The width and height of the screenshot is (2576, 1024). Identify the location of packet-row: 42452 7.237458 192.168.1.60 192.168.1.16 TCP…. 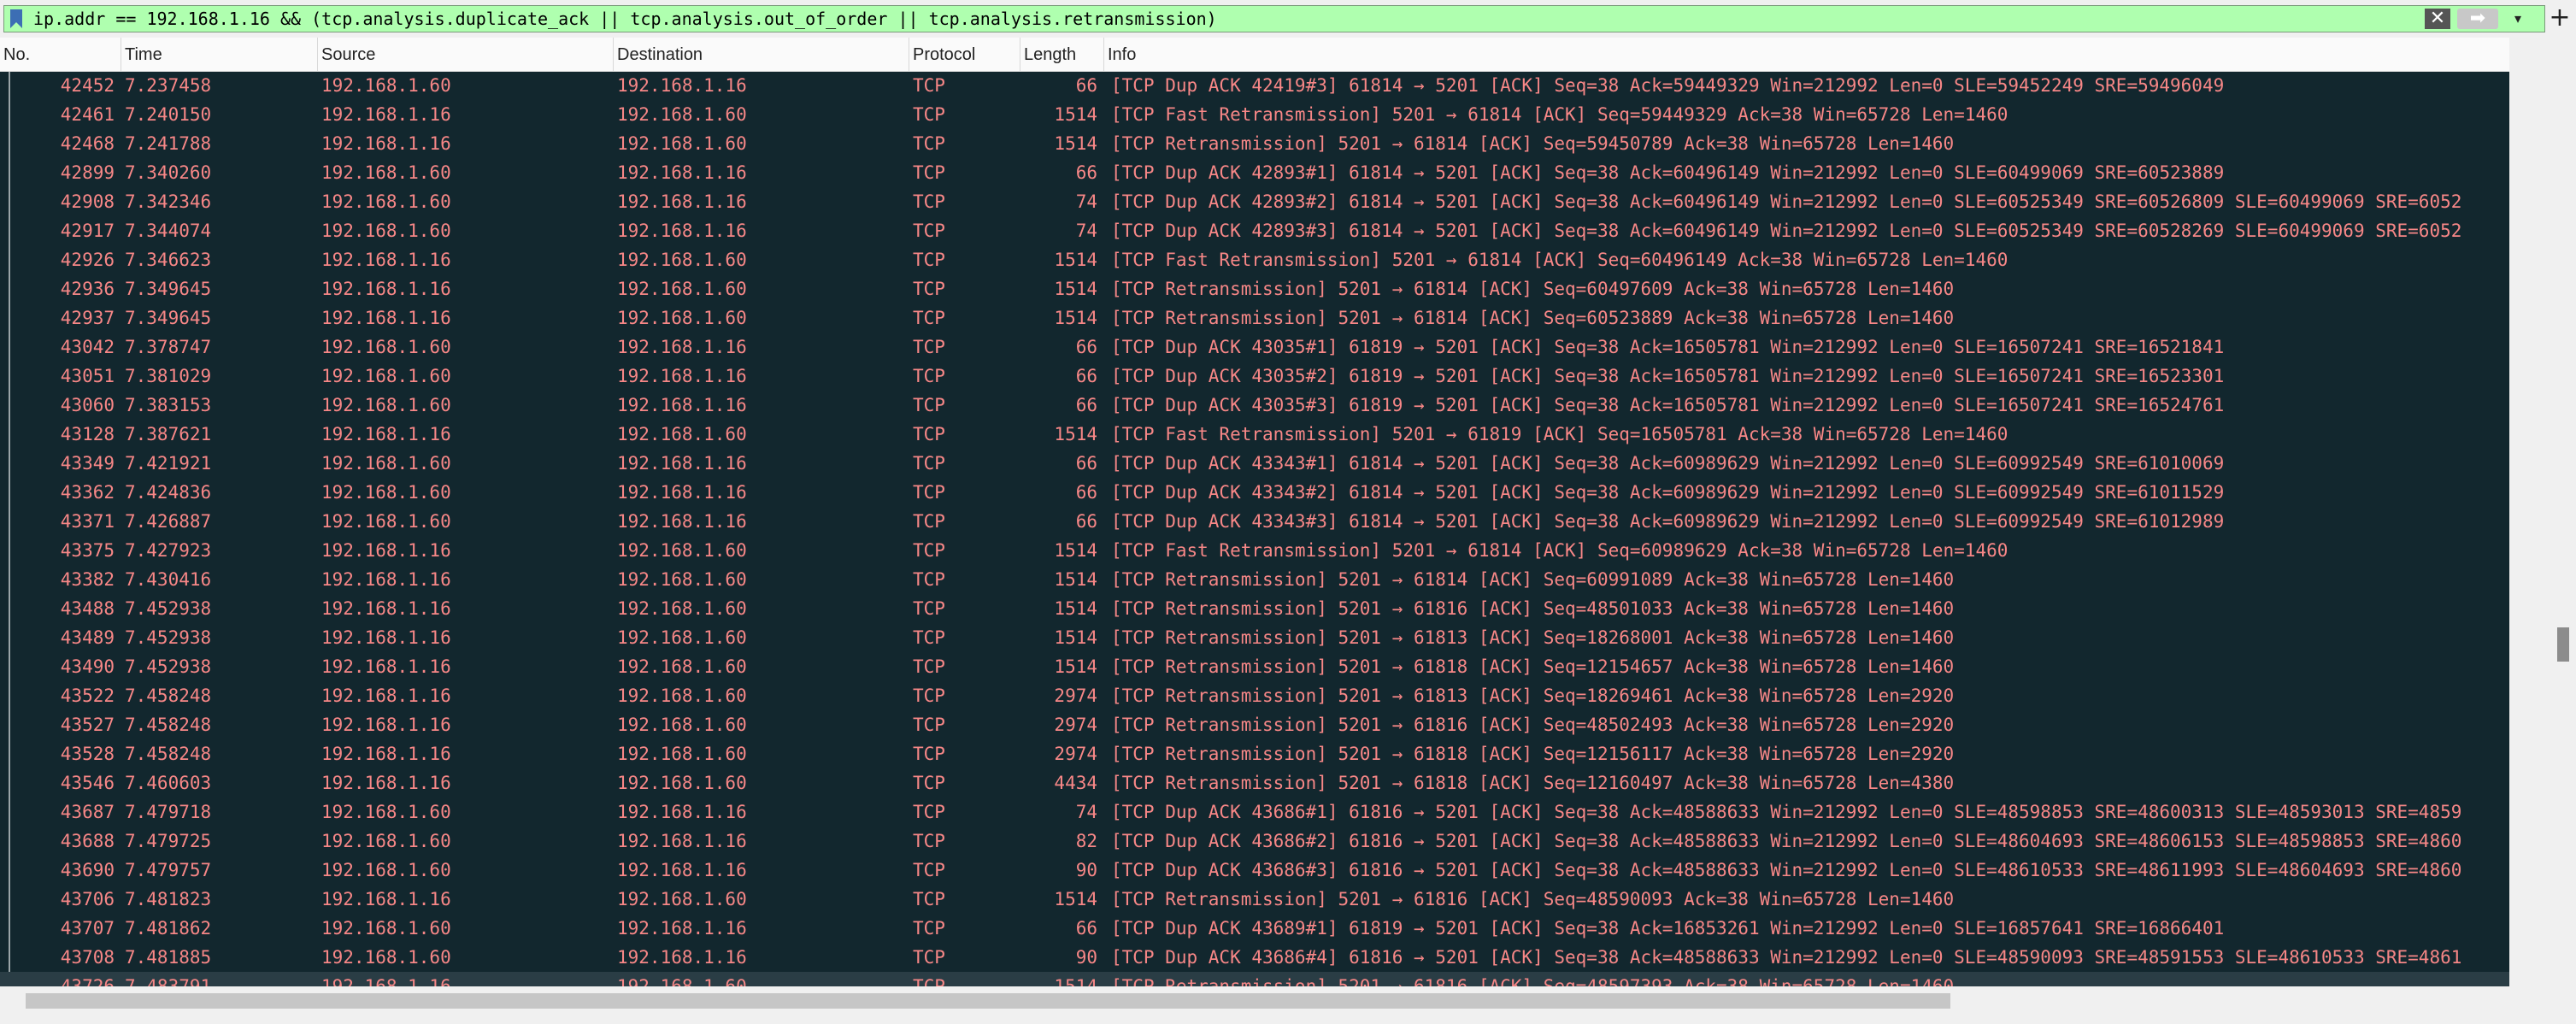
(1254, 86).